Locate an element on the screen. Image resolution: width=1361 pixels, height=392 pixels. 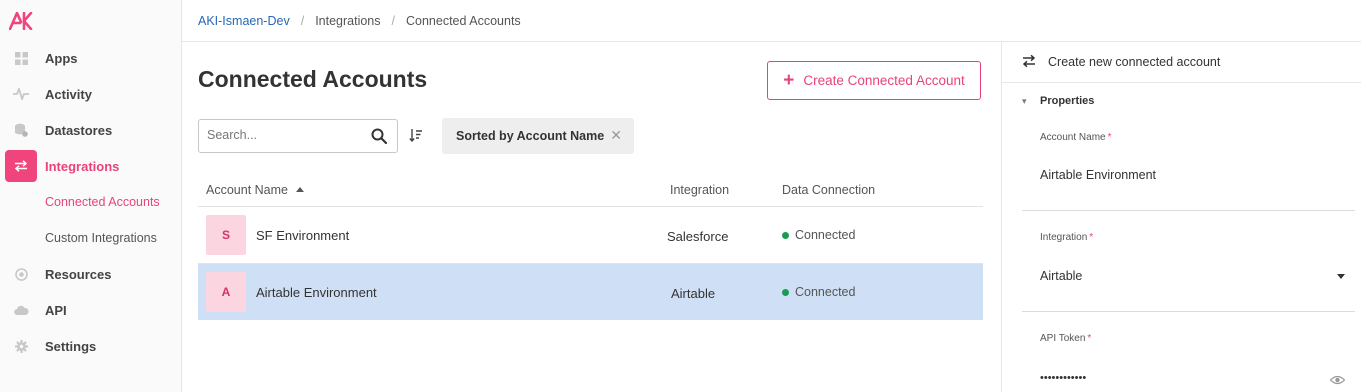
avatar: S is located at coordinates (226, 235).